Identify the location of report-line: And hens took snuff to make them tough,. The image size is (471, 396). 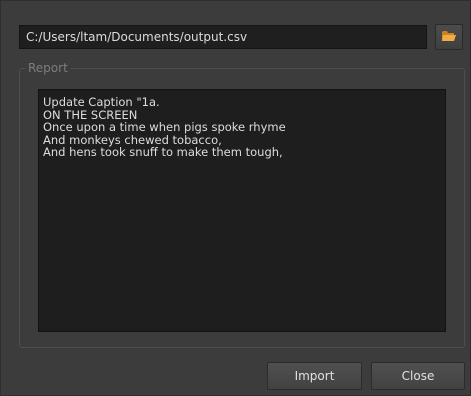
(163, 152).